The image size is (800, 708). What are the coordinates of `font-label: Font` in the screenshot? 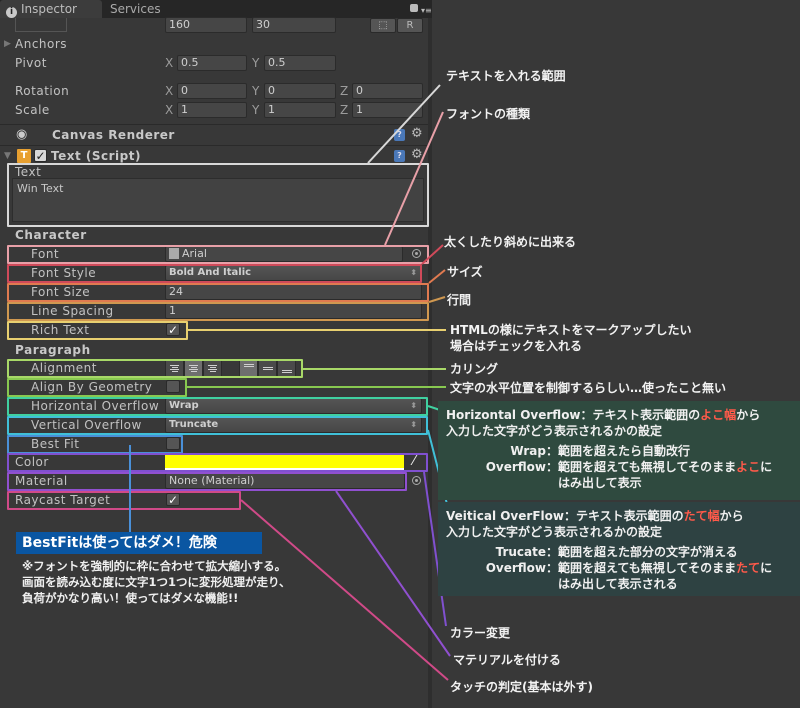 It's located at (45, 254).